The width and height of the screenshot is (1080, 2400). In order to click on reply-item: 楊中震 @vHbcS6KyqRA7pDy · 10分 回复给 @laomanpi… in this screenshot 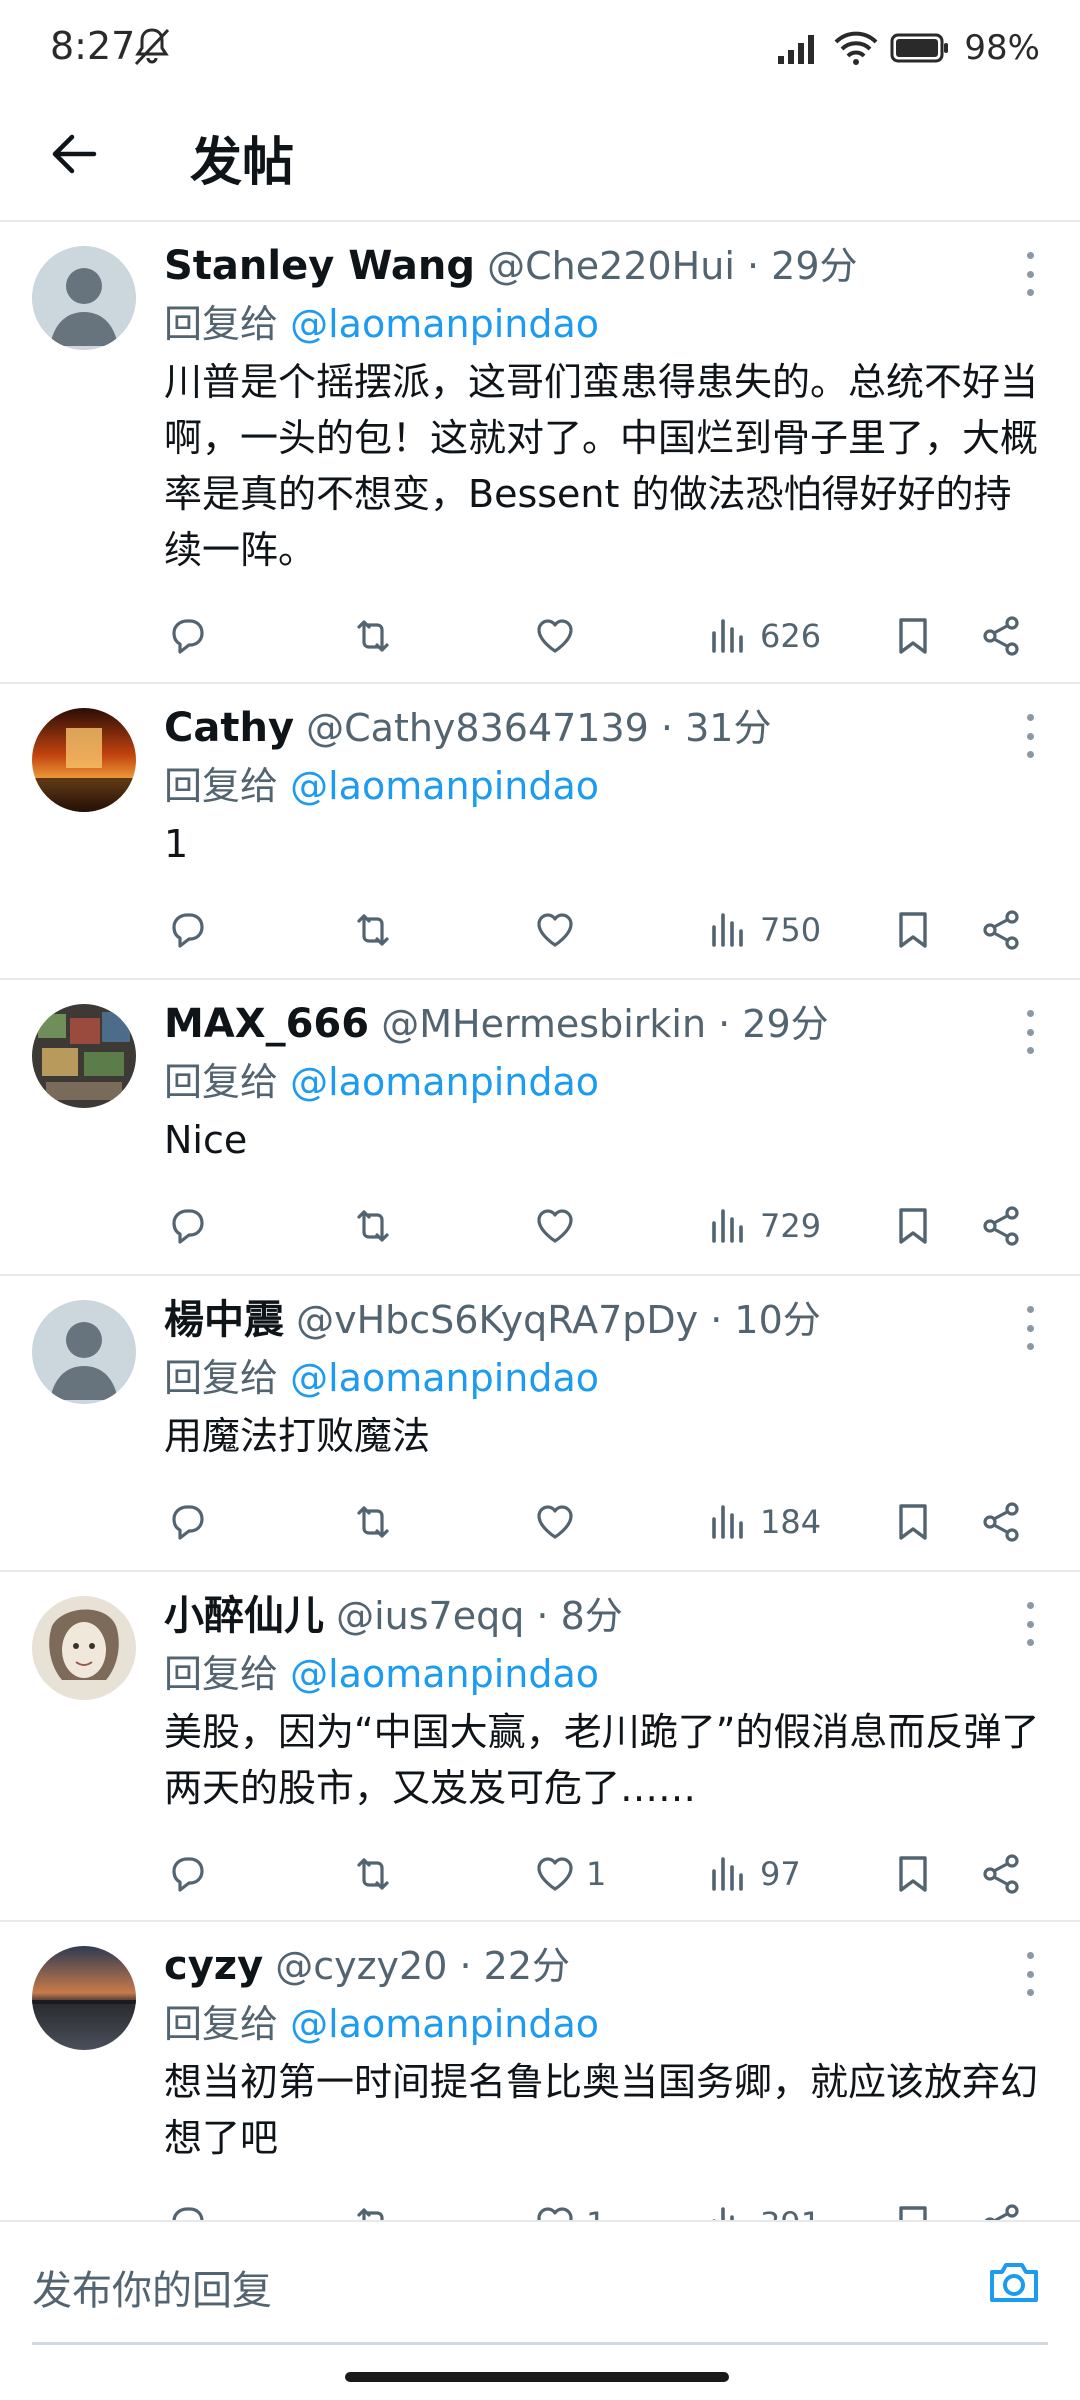, I will do `click(540, 1424)`.